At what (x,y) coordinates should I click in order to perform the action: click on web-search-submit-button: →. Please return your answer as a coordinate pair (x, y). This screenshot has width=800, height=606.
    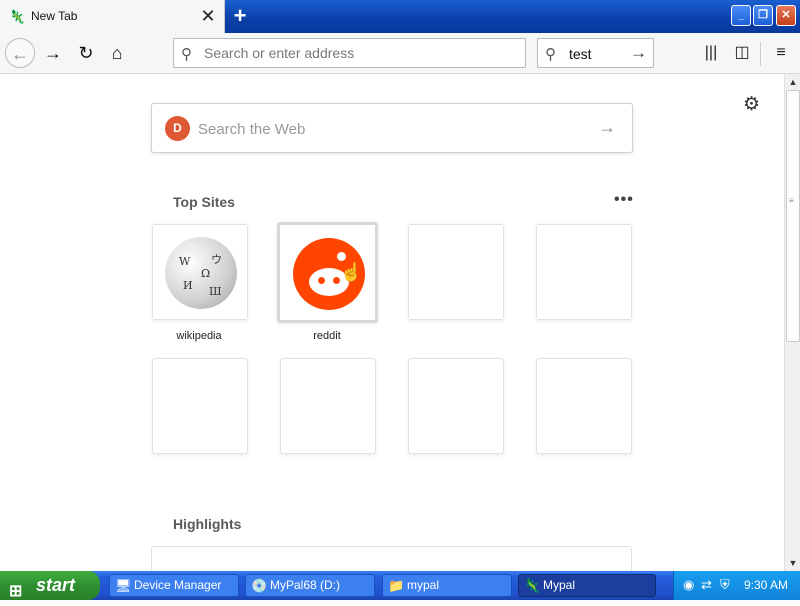
    Looking at the image, I should click on (607, 127).